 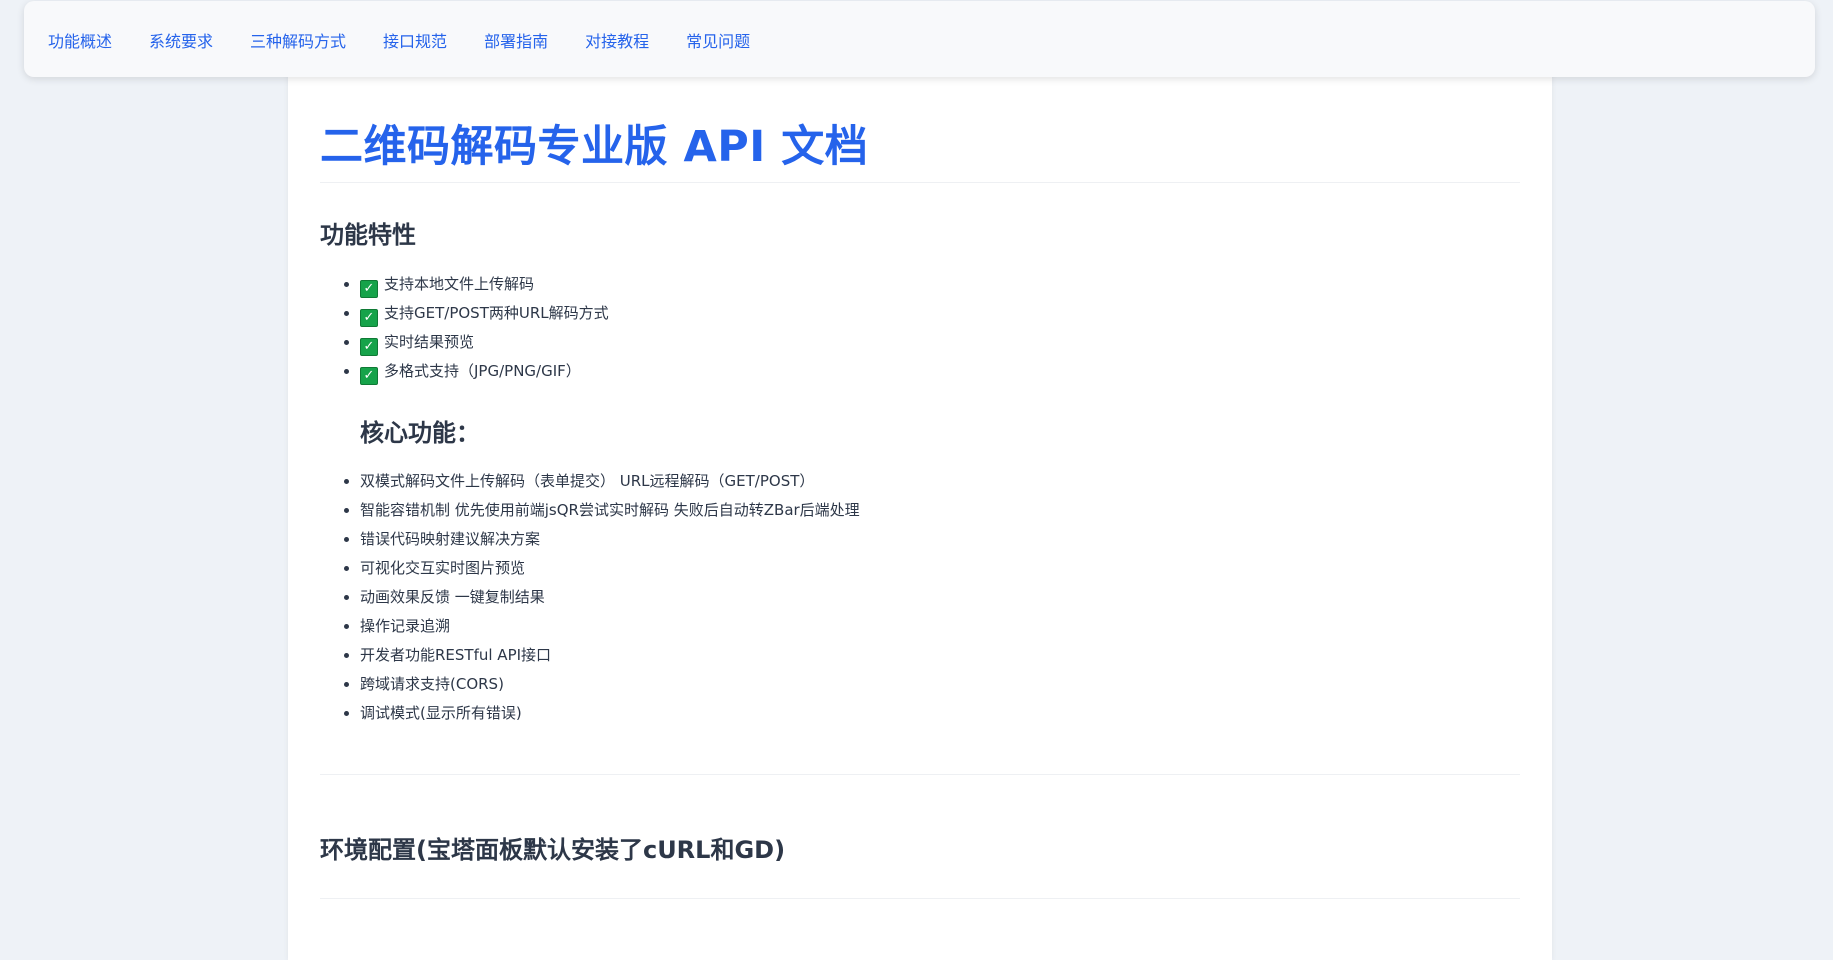 What do you see at coordinates (298, 40) in the screenshot?
I see `nav-link-decode-methods: 三种解码方式` at bounding box center [298, 40].